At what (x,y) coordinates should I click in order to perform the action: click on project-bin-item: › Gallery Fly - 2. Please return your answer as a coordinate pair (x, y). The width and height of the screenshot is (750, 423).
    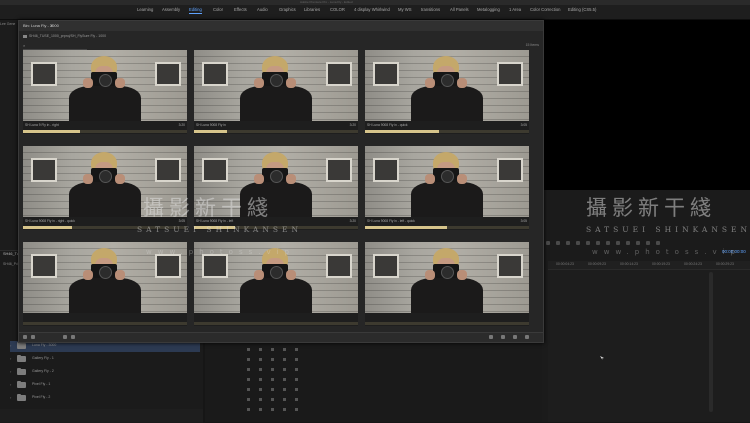
    Looking at the image, I should click on (105, 372).